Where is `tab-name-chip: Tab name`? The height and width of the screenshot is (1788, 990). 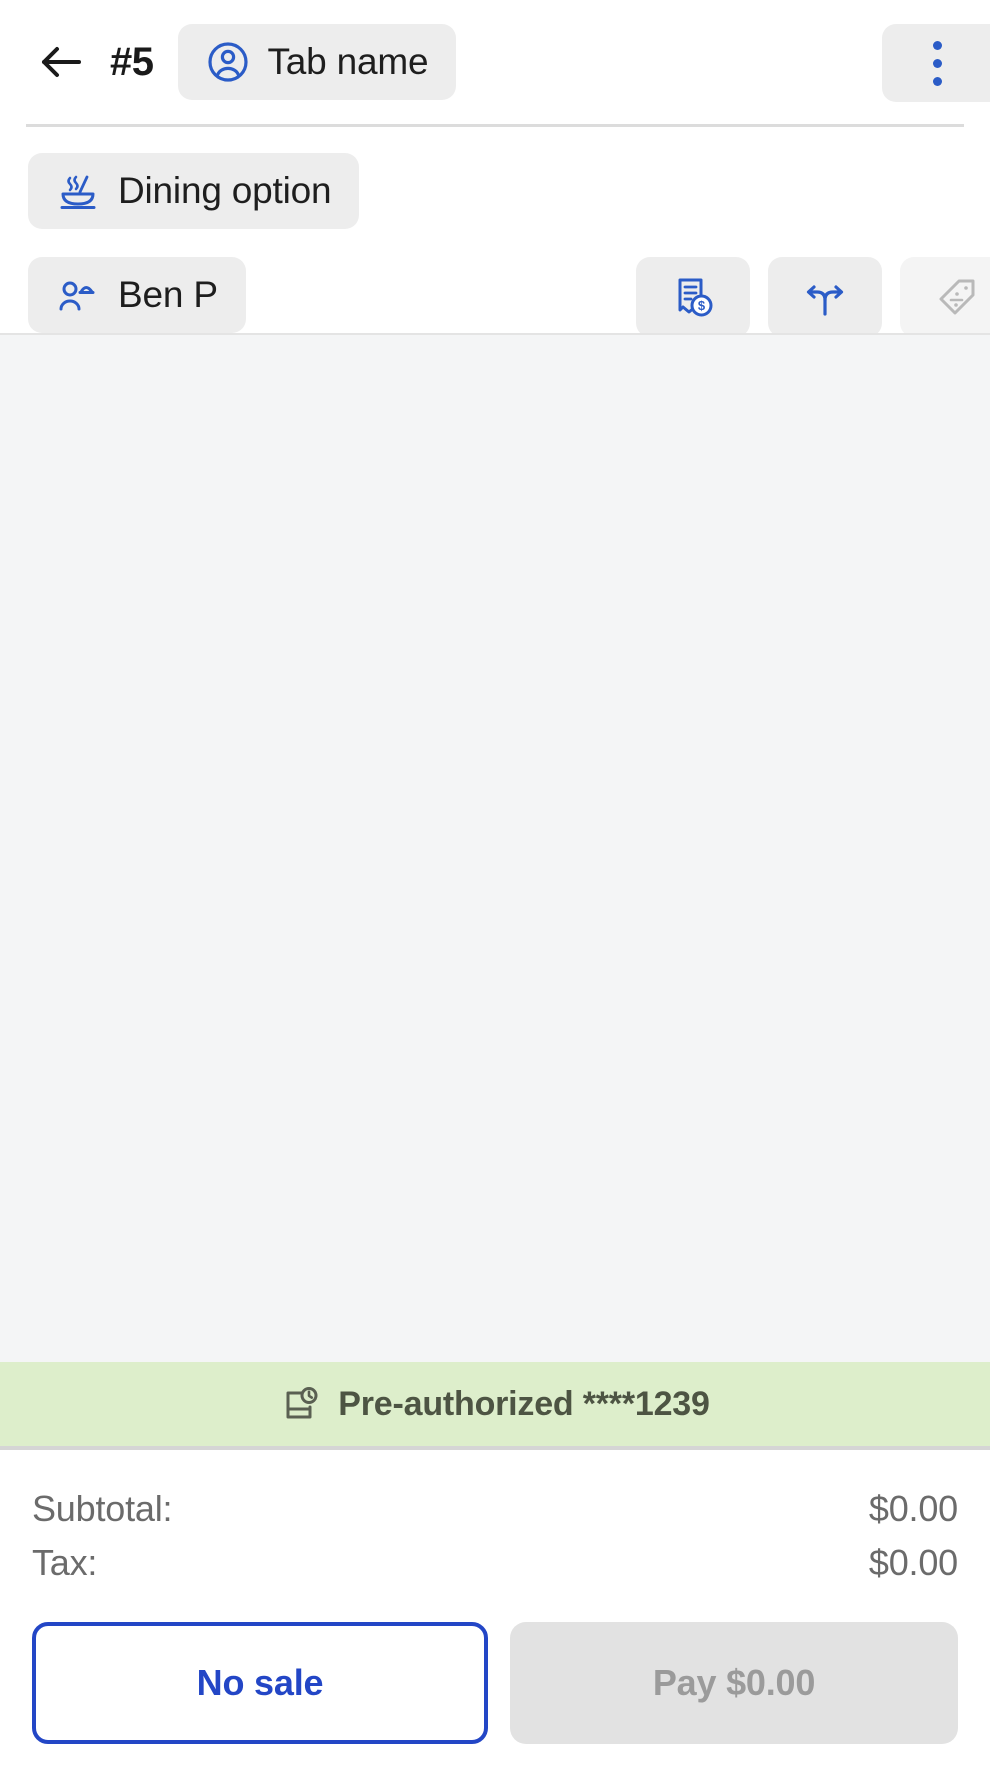 tab-name-chip: Tab name is located at coordinates (317, 62).